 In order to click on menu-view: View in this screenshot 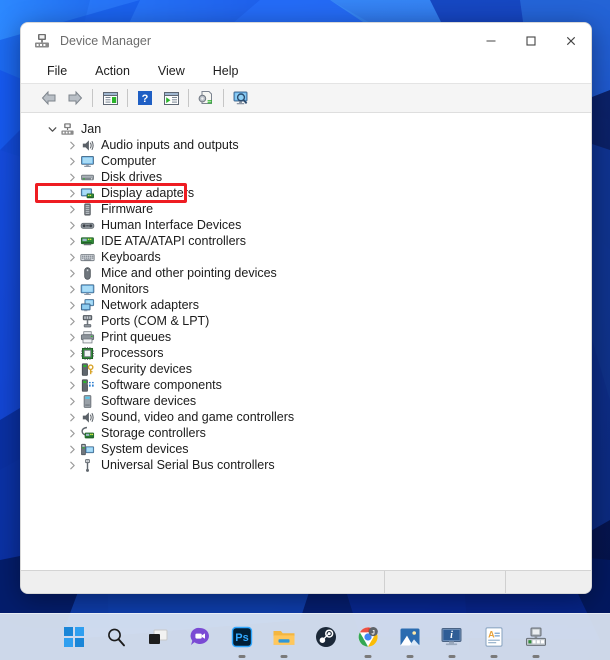, I will do `click(171, 71)`.